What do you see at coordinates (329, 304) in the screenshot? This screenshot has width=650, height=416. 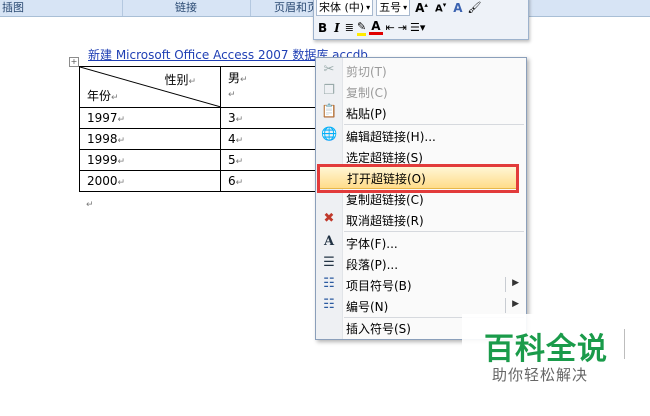 I see `numbering-icon: ☷` at bounding box center [329, 304].